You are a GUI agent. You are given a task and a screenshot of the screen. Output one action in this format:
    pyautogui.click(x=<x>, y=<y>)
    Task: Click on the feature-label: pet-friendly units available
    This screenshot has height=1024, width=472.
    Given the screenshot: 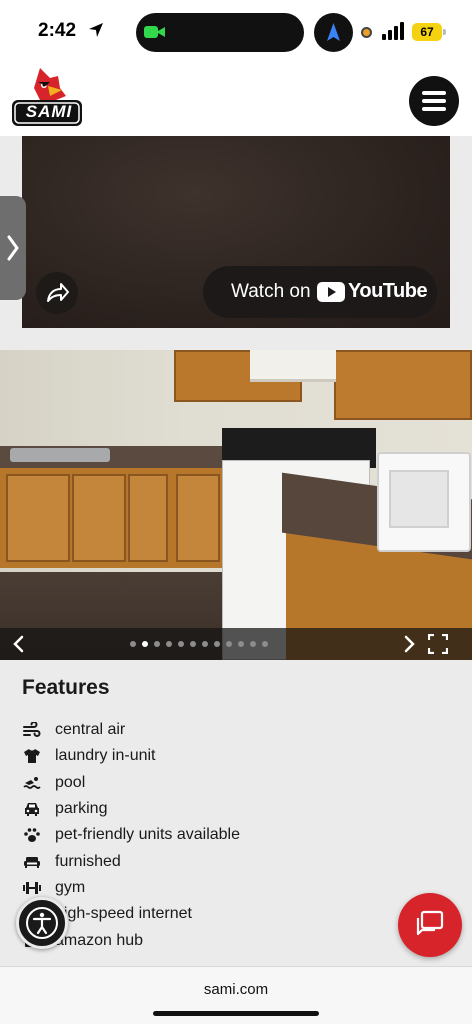 What is the action you would take?
    pyautogui.click(x=147, y=835)
    